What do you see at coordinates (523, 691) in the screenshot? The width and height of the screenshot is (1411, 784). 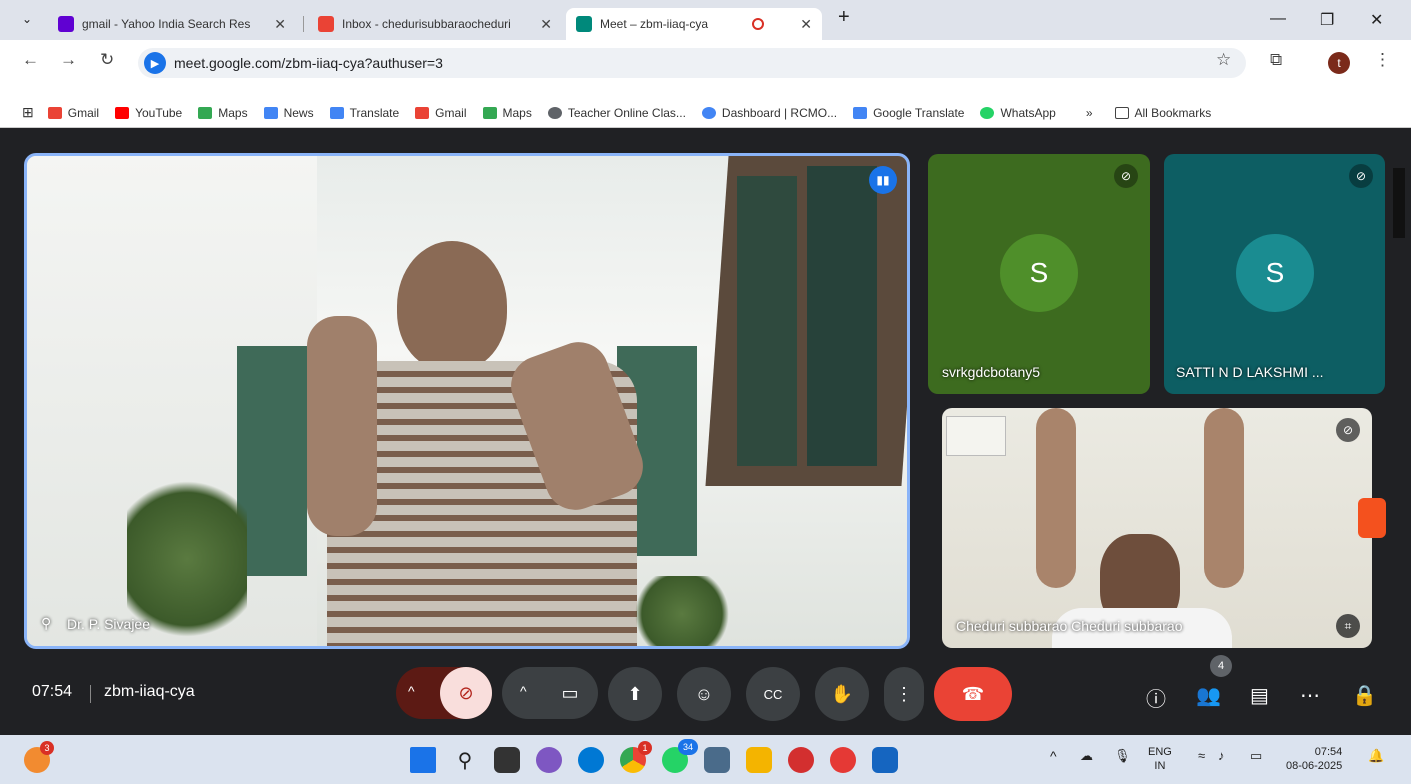 I see `camera-options-chevron-icon: ^` at bounding box center [523, 691].